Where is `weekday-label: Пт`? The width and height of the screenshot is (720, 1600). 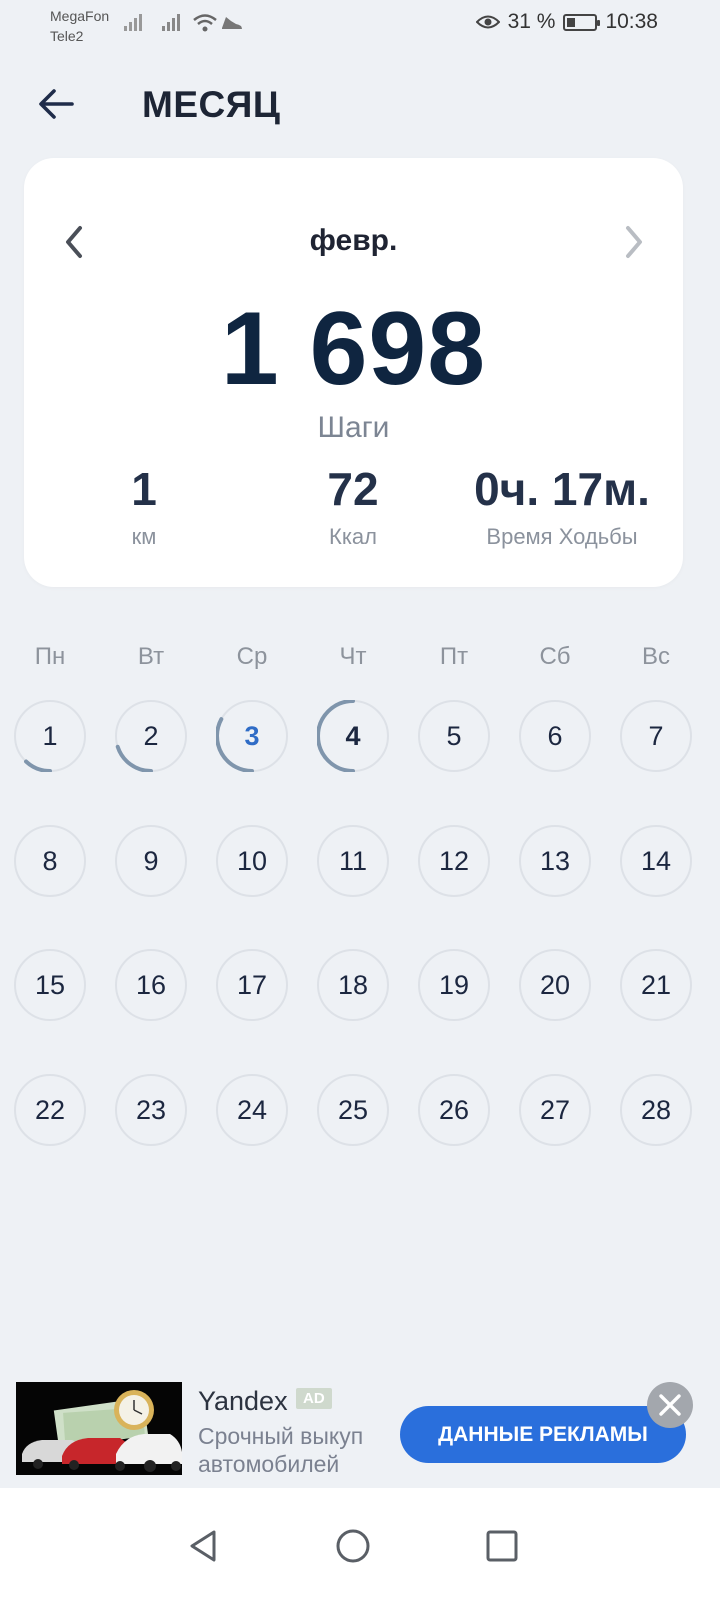 weekday-label: Пт is located at coordinates (454, 656).